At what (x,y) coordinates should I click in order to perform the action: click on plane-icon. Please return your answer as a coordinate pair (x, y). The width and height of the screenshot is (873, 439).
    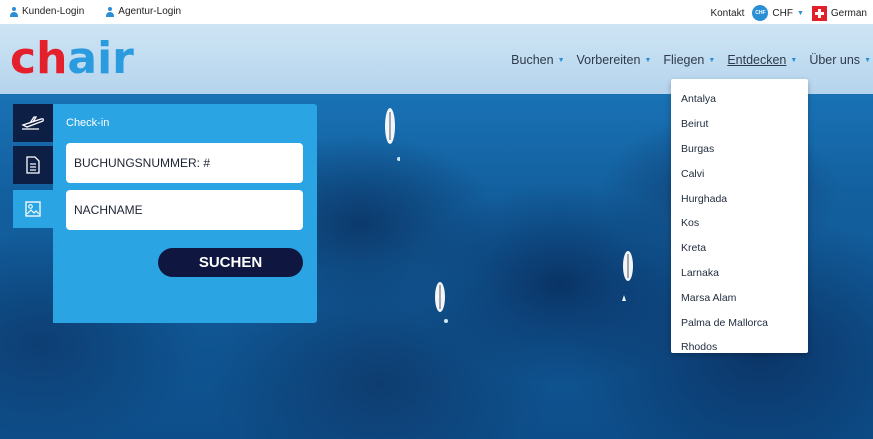
    Looking at the image, I should click on (32, 123).